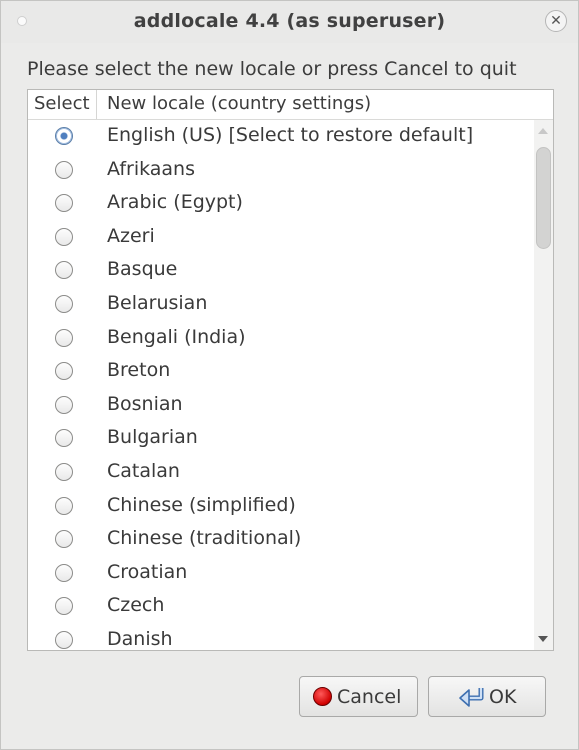 The width and height of the screenshot is (579, 750). What do you see at coordinates (281, 574) in the screenshot?
I see `list-item: Croatian` at bounding box center [281, 574].